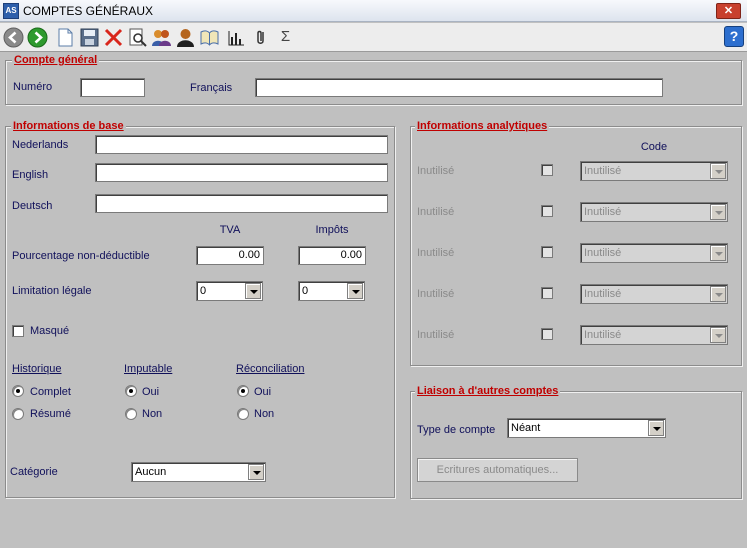 Image resolution: width=747 pixels, height=548 pixels. What do you see at coordinates (526, 428) in the screenshot?
I see `type-compte-value: Néant` at bounding box center [526, 428].